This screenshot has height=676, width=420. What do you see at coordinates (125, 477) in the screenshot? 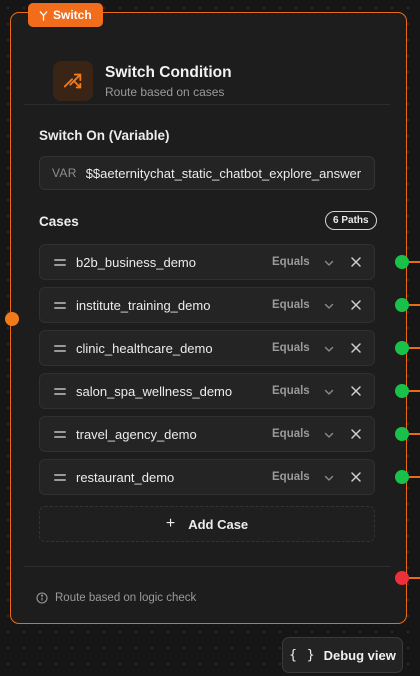
I see `case-value: restaurant_demo` at bounding box center [125, 477].